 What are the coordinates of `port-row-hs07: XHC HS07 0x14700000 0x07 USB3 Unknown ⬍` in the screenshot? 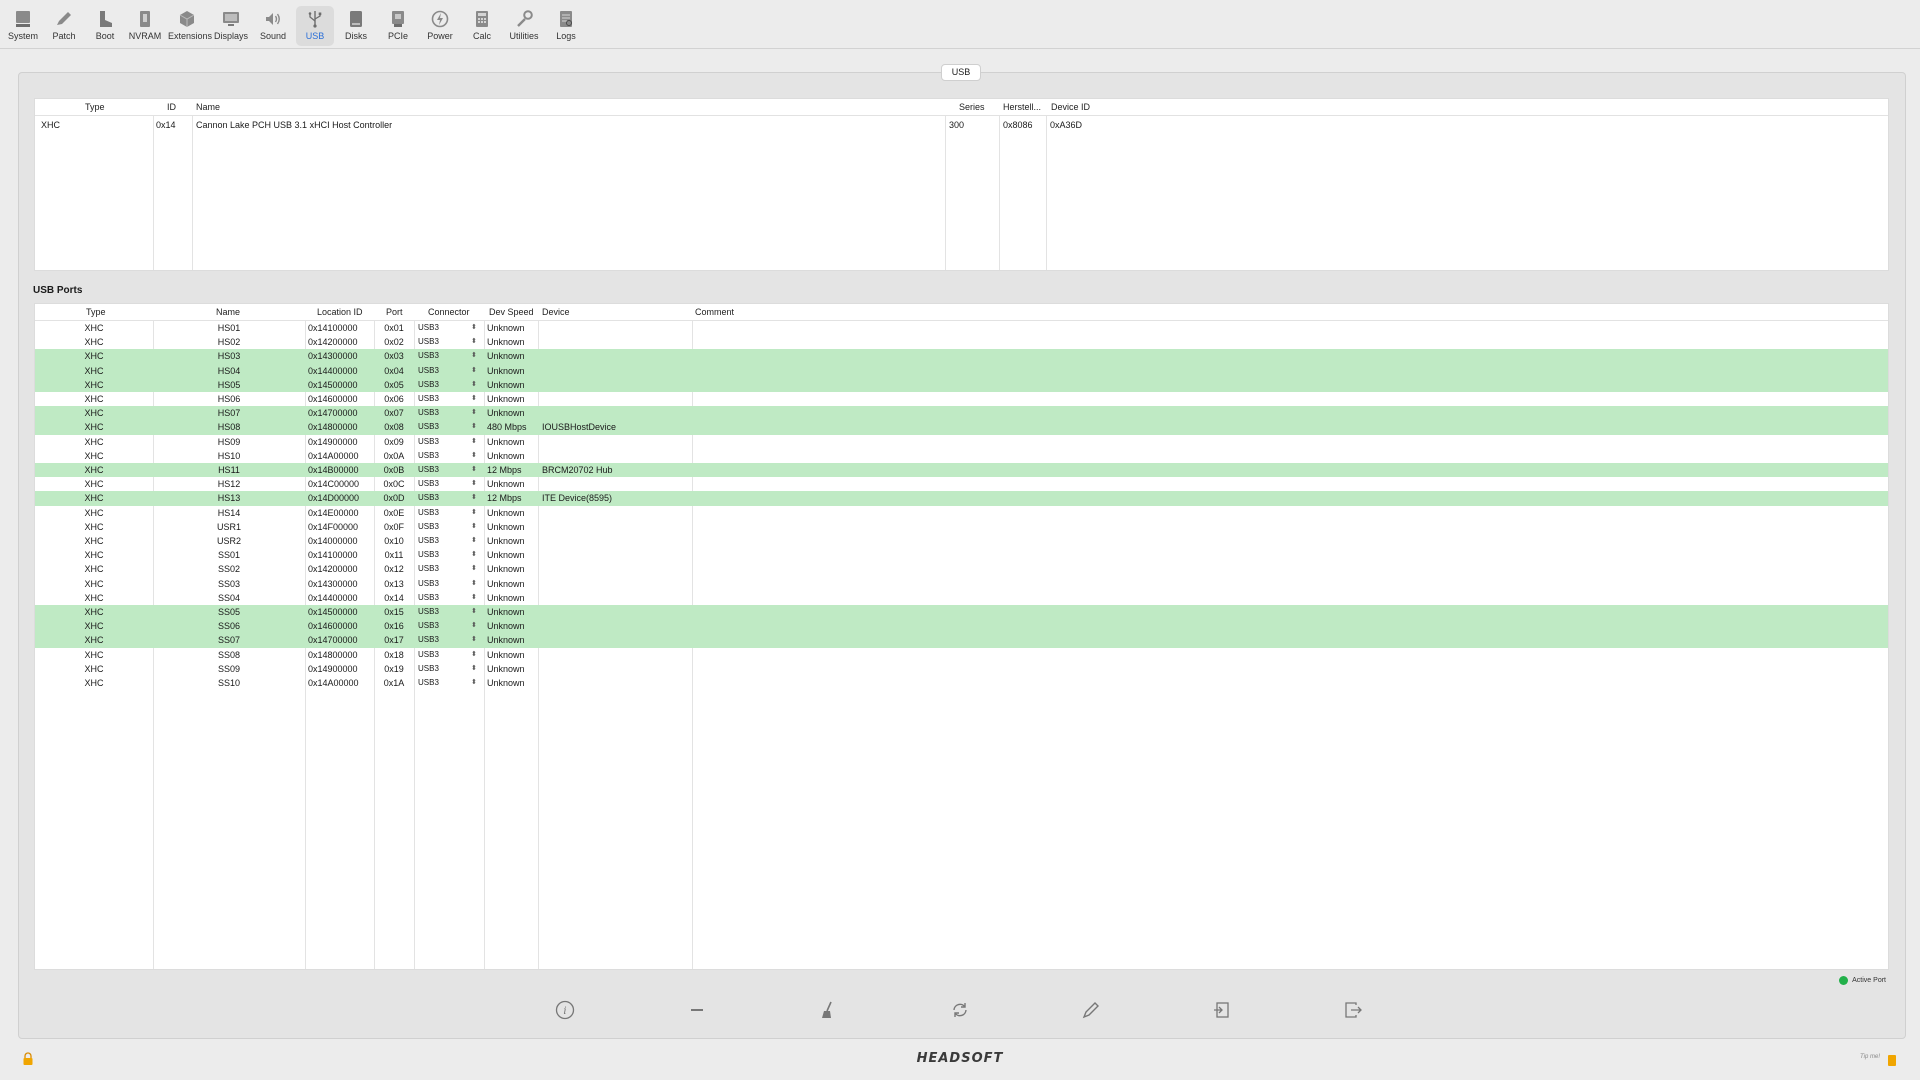 It's located at (961, 413).